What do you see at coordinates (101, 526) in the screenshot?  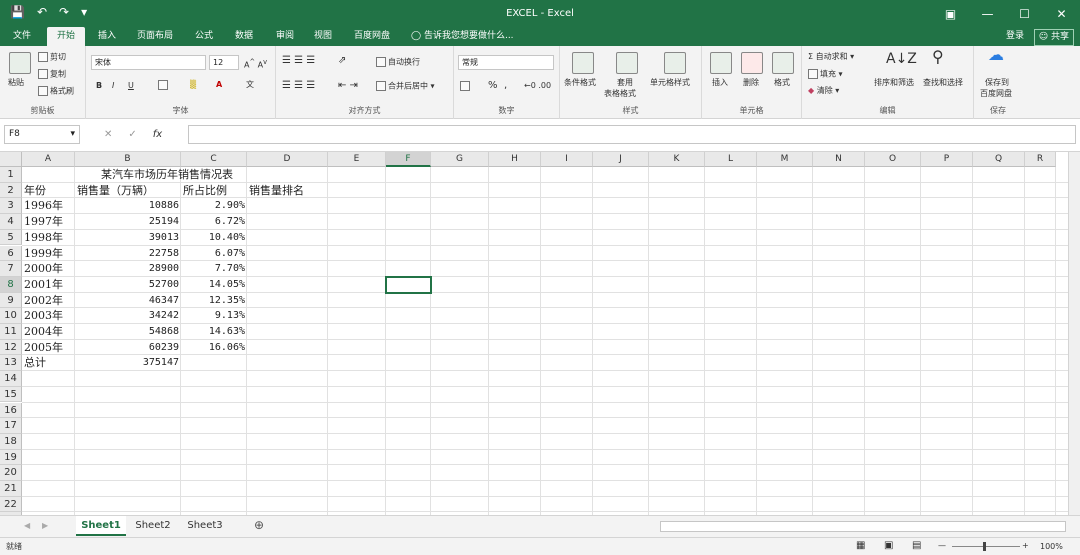 I see `sheet-tab-1: Sheet1` at bounding box center [101, 526].